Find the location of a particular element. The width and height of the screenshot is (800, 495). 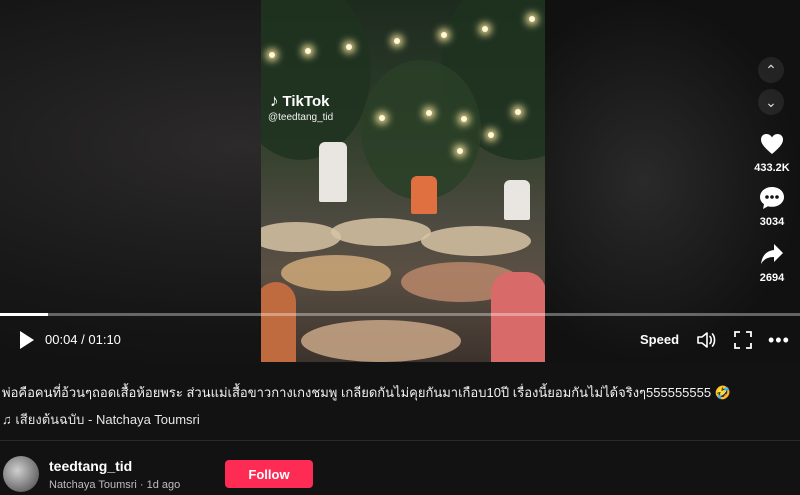

comment-icon is located at coordinates (772, 198).